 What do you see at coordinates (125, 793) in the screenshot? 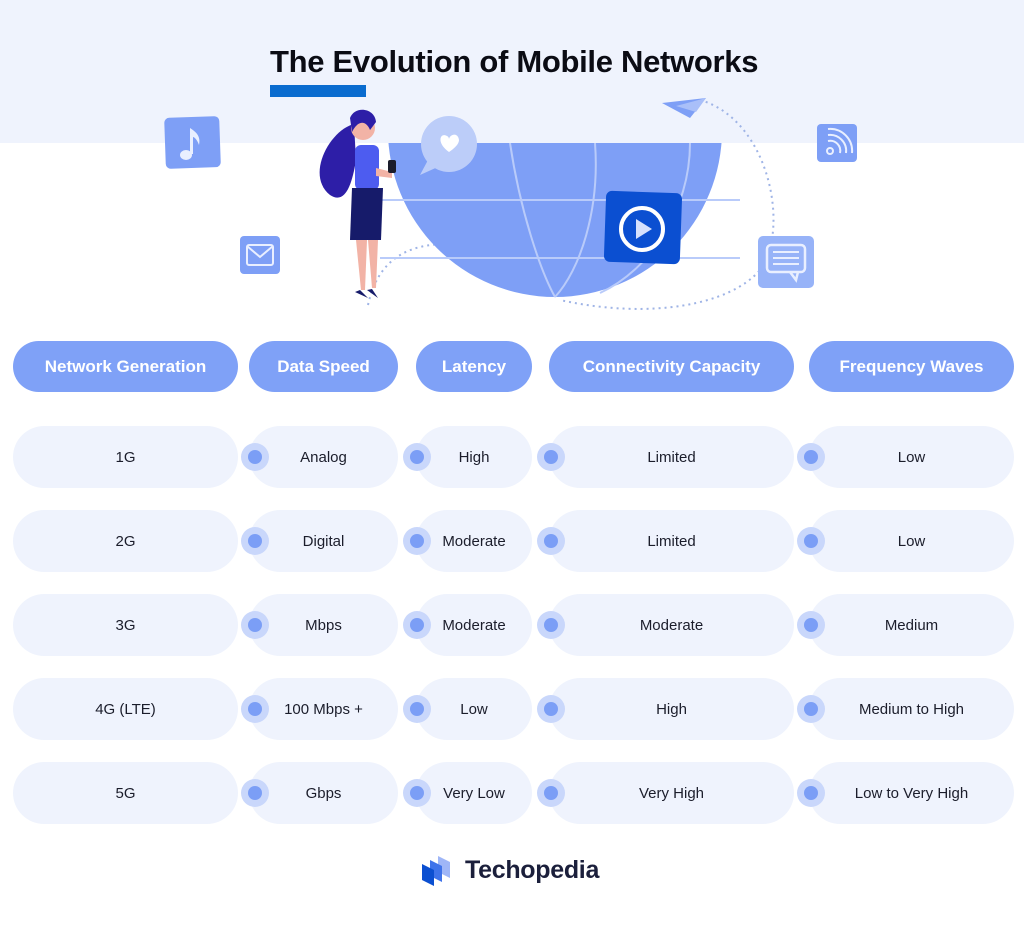
I see `table-cell-network-generation: 5G` at bounding box center [125, 793].